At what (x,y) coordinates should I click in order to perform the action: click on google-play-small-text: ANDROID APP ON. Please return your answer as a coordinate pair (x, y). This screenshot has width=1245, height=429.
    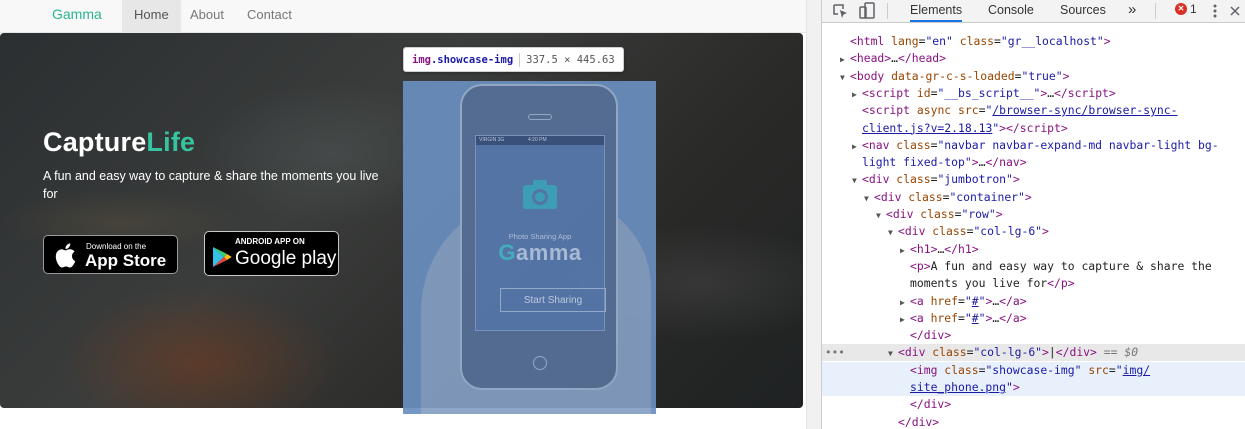
    Looking at the image, I should click on (270, 241).